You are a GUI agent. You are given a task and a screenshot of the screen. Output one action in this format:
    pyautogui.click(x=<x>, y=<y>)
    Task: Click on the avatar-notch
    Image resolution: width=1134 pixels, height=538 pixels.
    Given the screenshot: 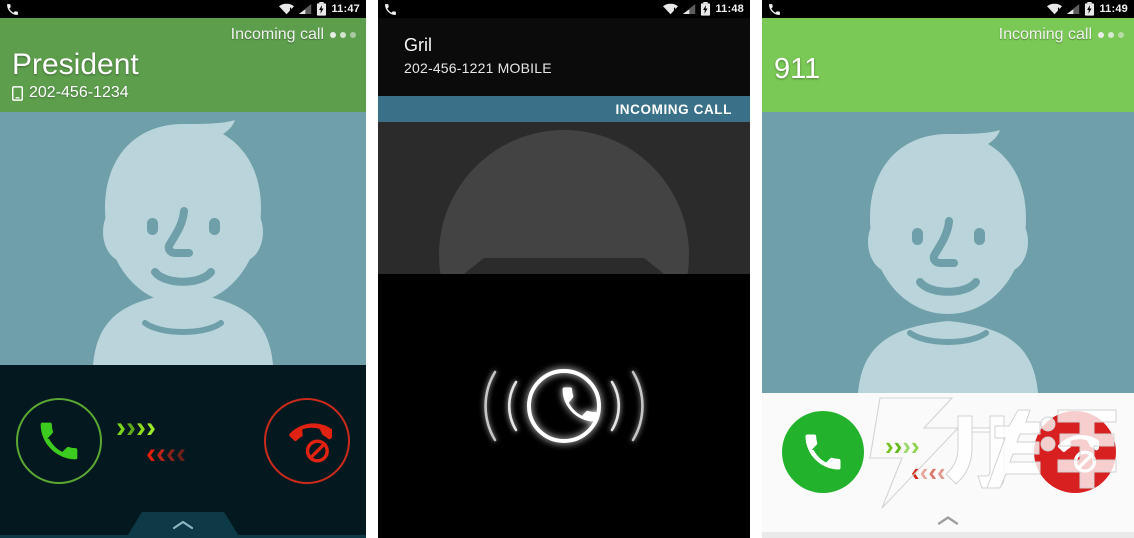 What is the action you would take?
    pyautogui.click(x=564, y=266)
    